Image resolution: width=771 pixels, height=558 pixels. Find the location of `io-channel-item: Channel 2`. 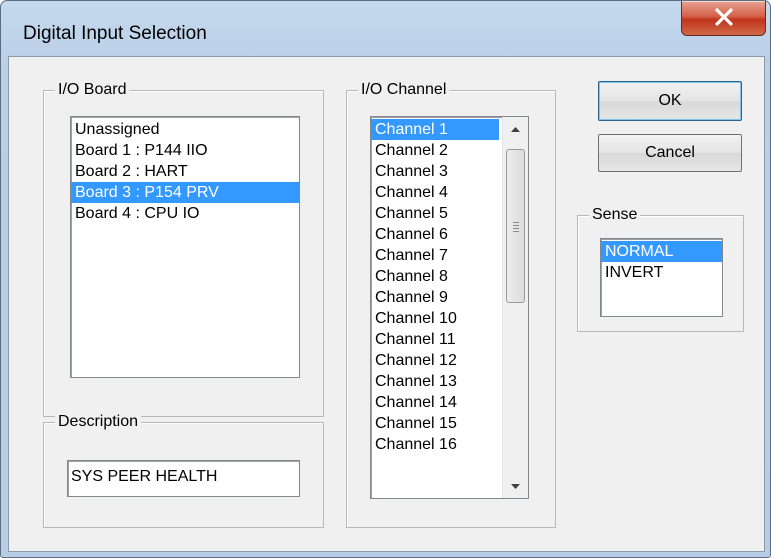

io-channel-item: Channel 2 is located at coordinates (435, 150).